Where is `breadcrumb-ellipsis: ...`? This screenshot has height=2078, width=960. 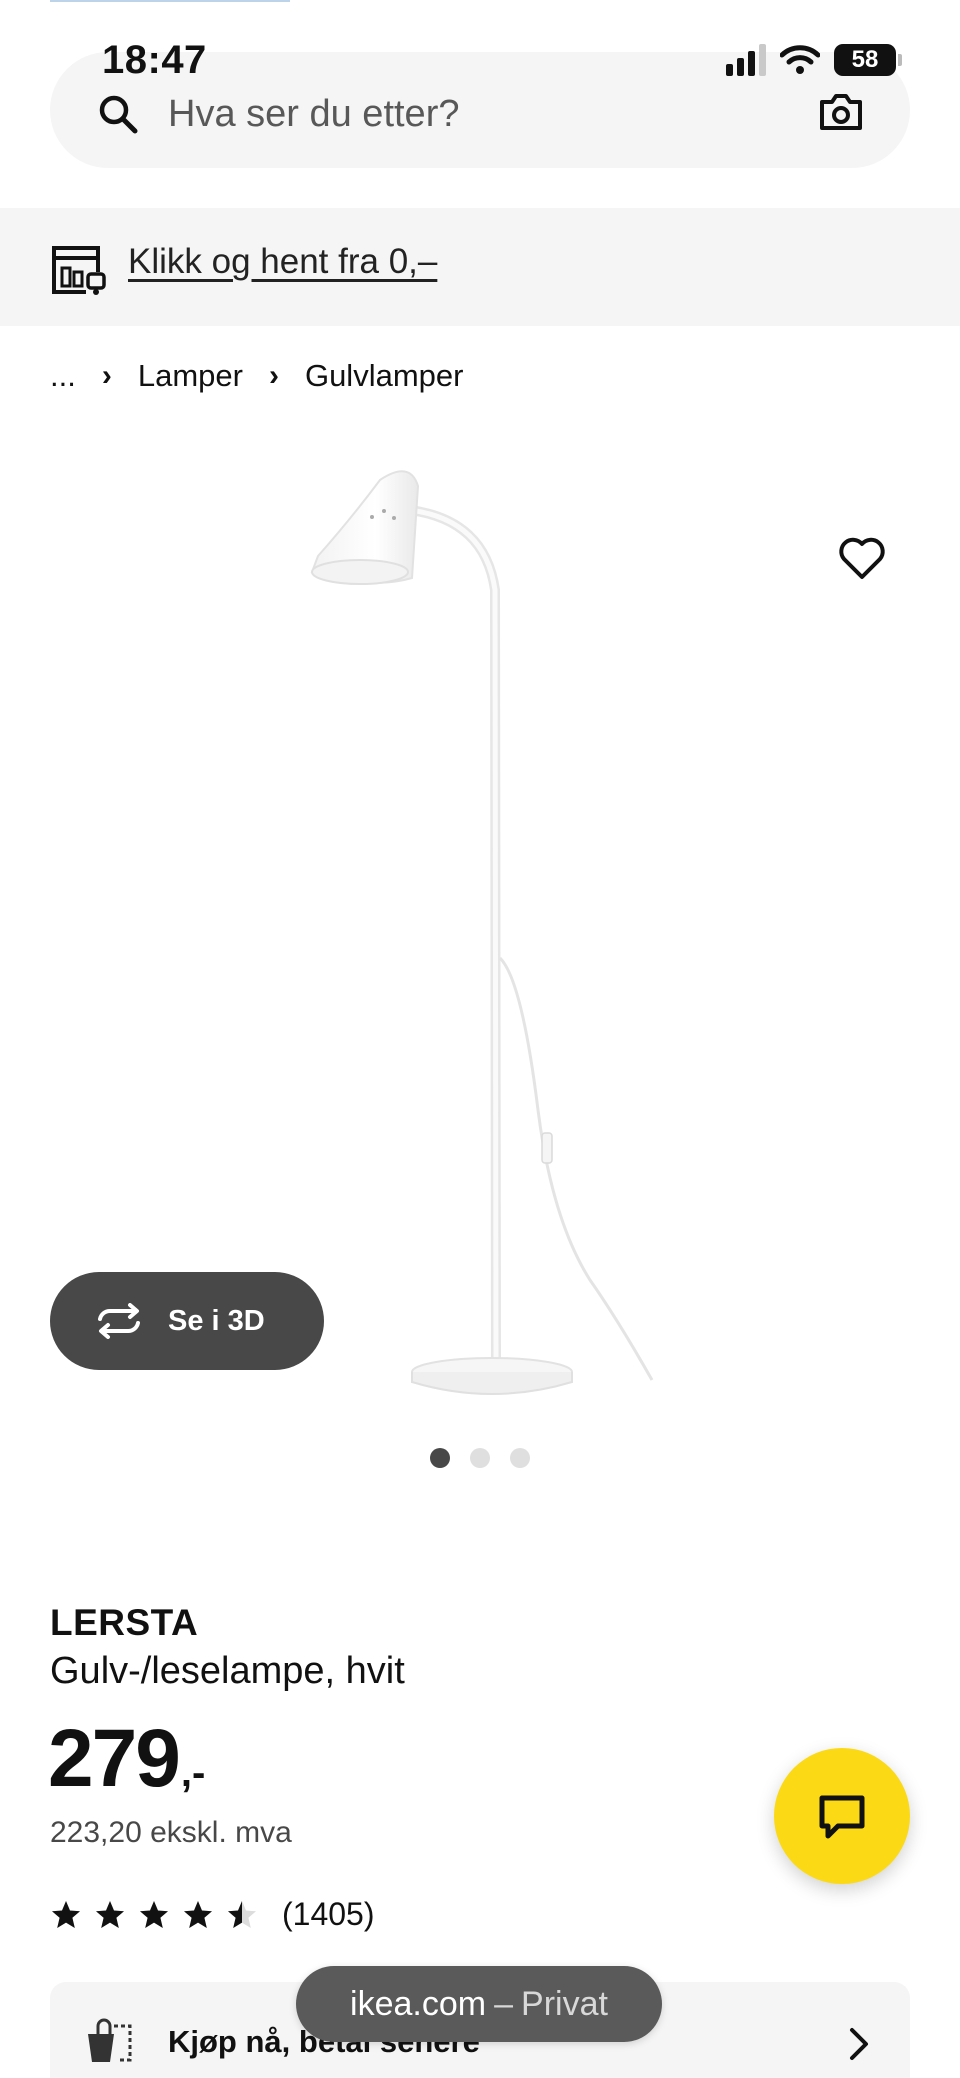 breadcrumb-ellipsis: ... is located at coordinates (63, 376).